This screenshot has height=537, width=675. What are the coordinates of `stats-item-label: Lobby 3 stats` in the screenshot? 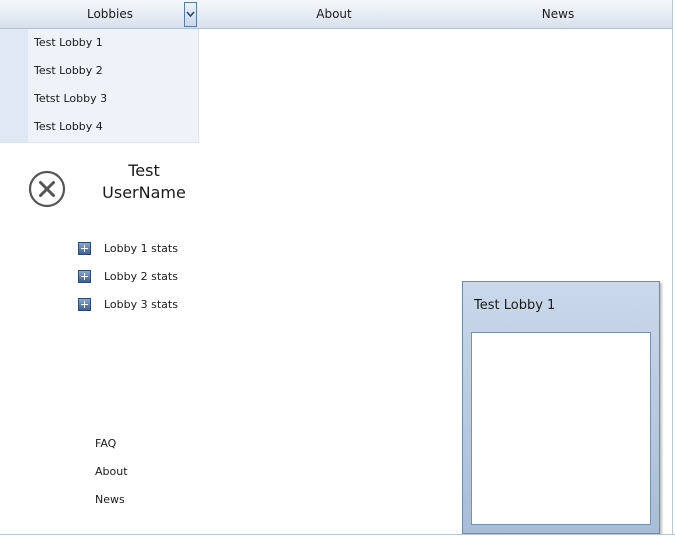 It's located at (141, 304).